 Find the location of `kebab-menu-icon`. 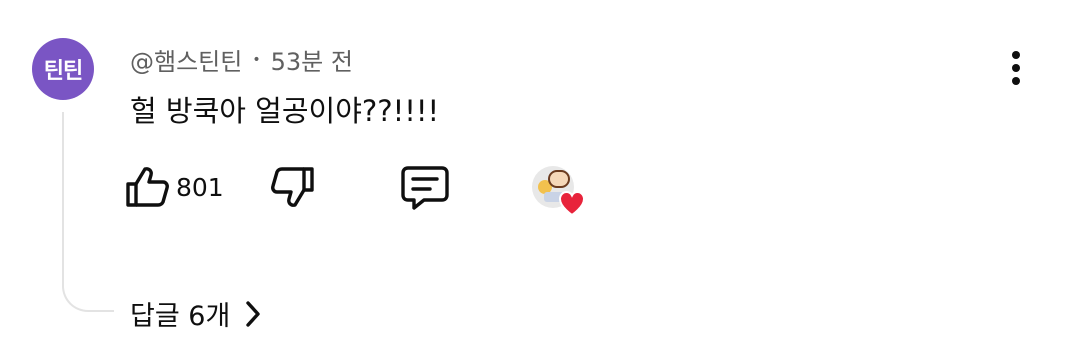

kebab-menu-icon is located at coordinates (1016, 68).